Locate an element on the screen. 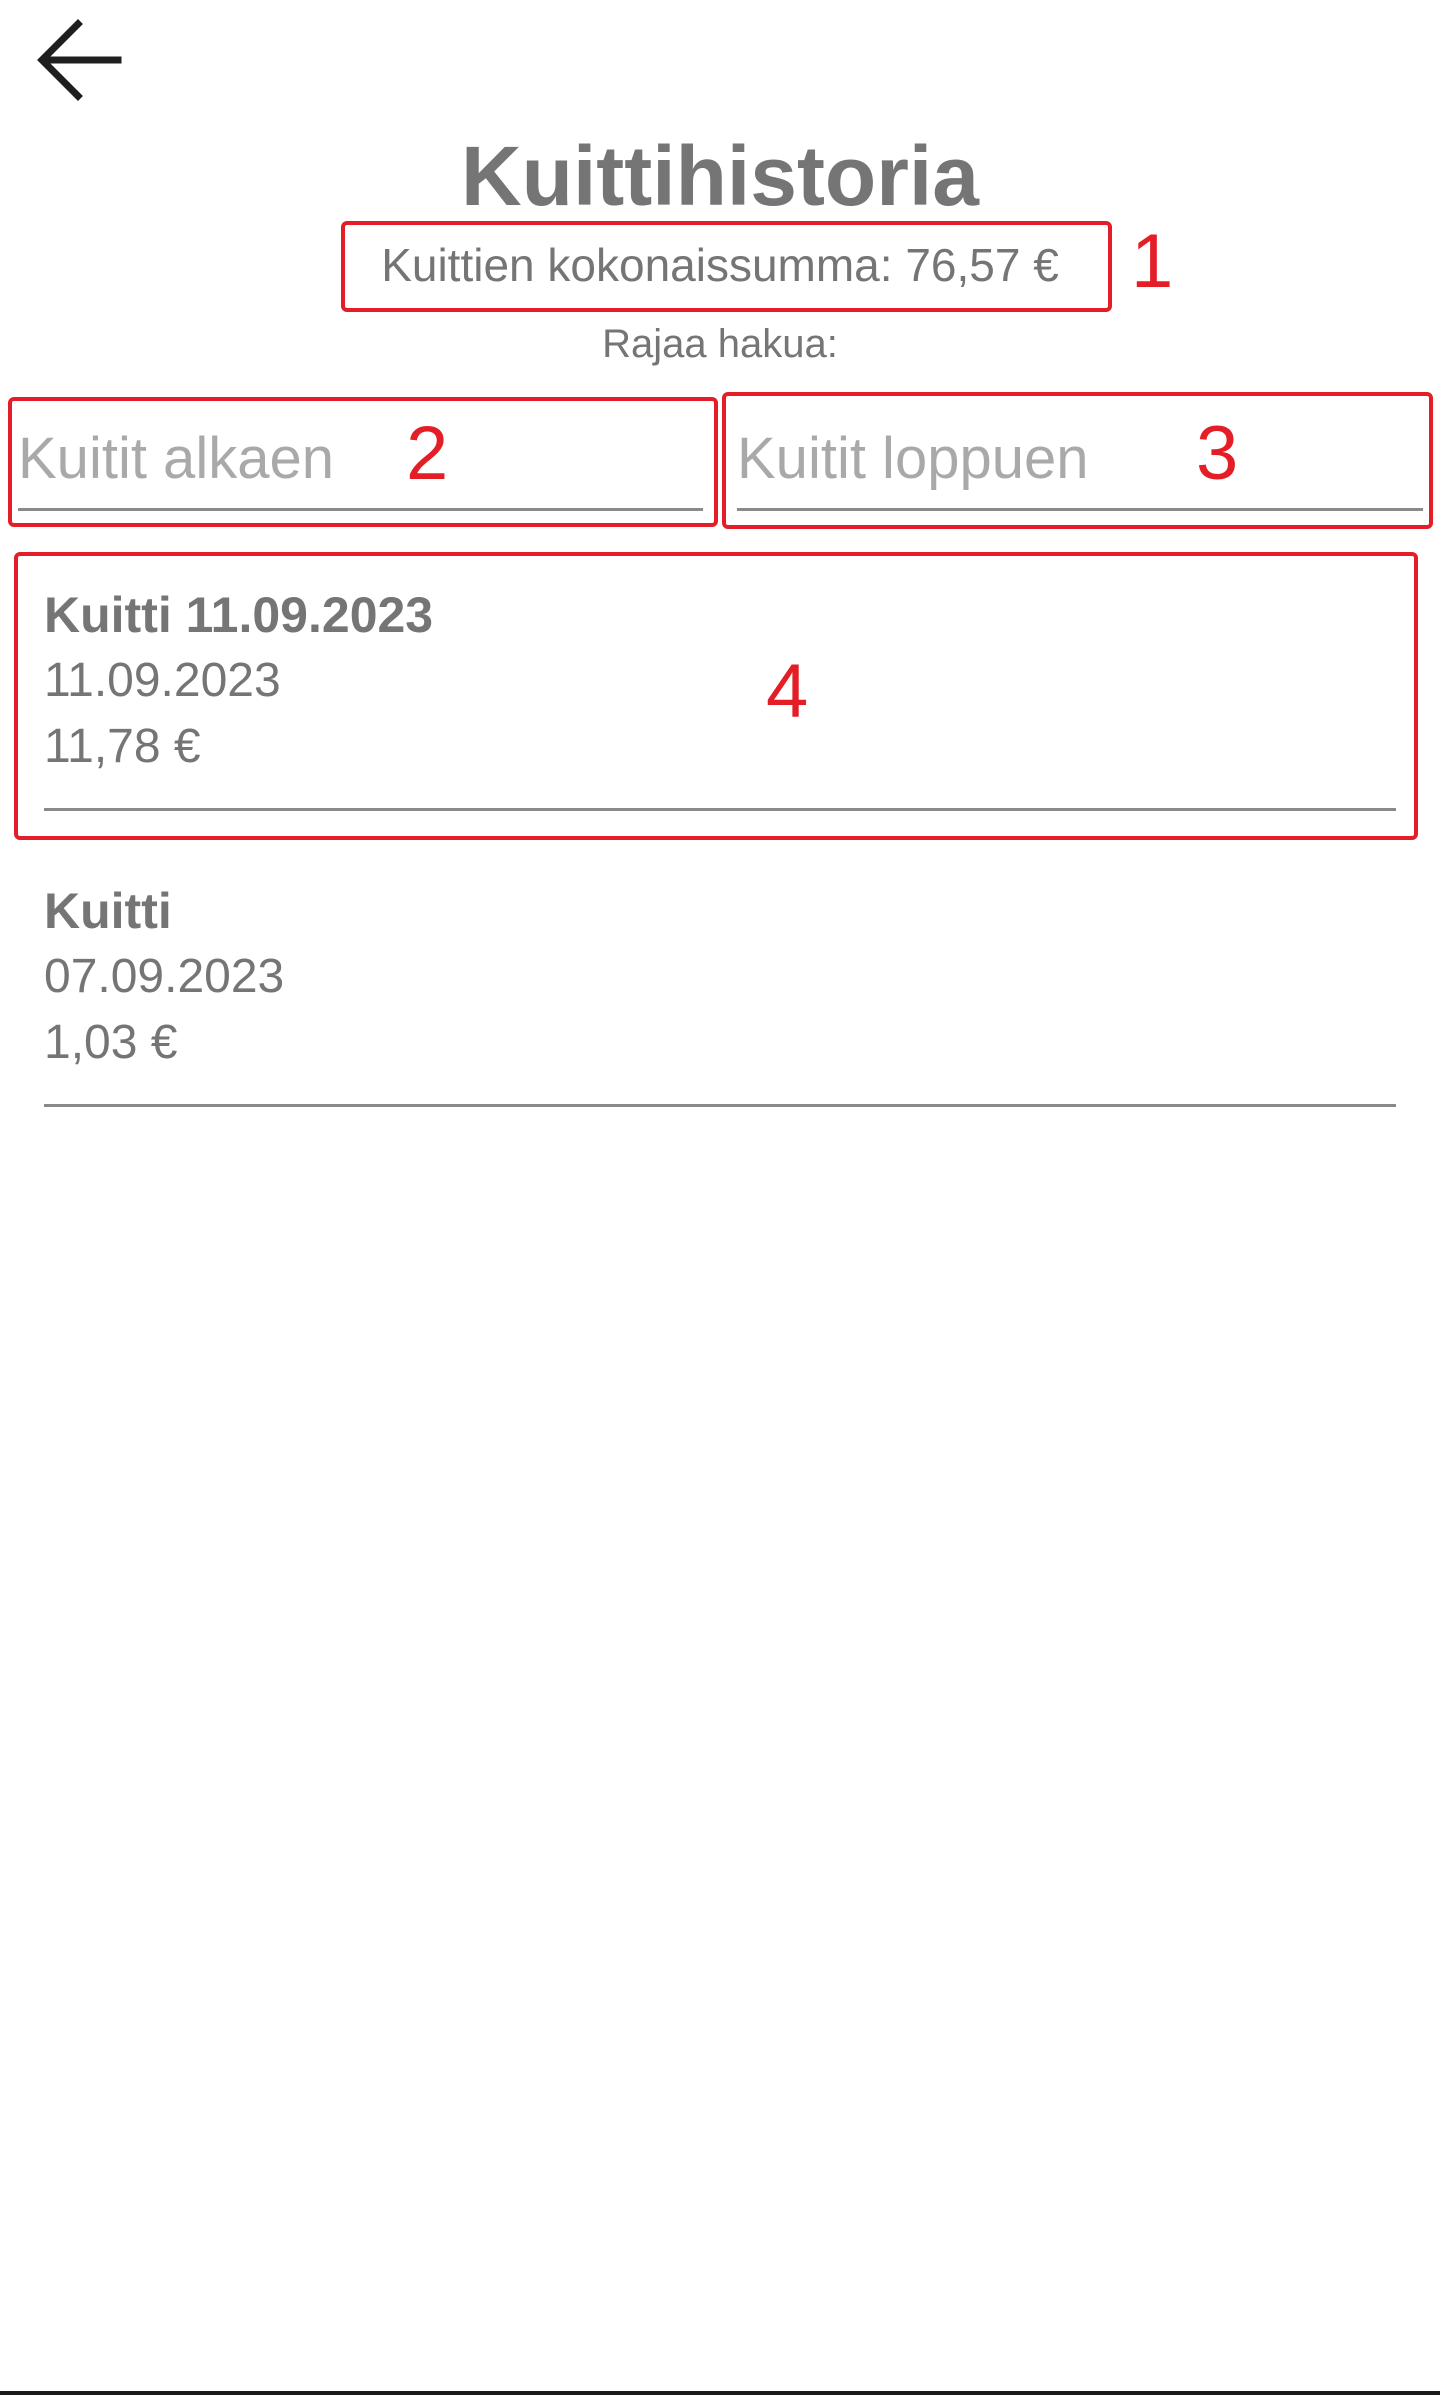 This screenshot has width=1440, height=2395. annotation-label-1: 1 is located at coordinates (1152, 261).